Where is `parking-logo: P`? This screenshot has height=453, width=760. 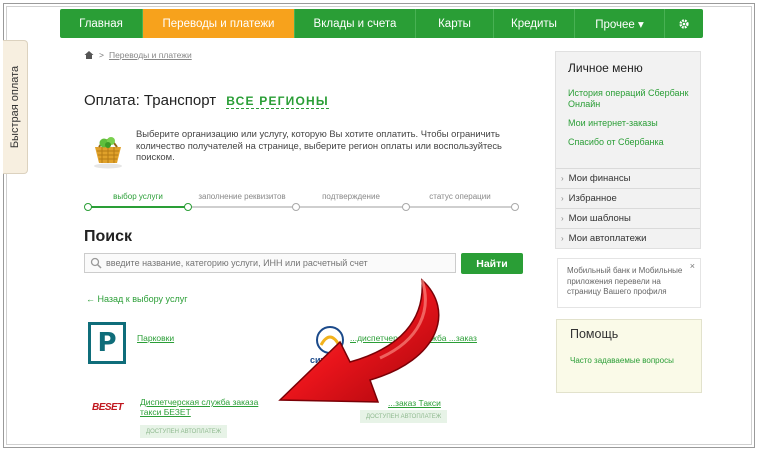 parking-logo: P is located at coordinates (107, 343).